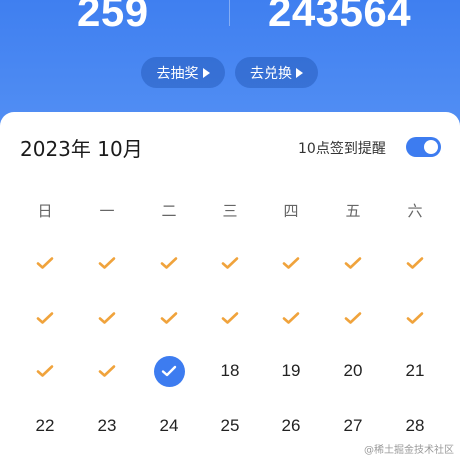  I want to click on day-number: 26, so click(291, 425).